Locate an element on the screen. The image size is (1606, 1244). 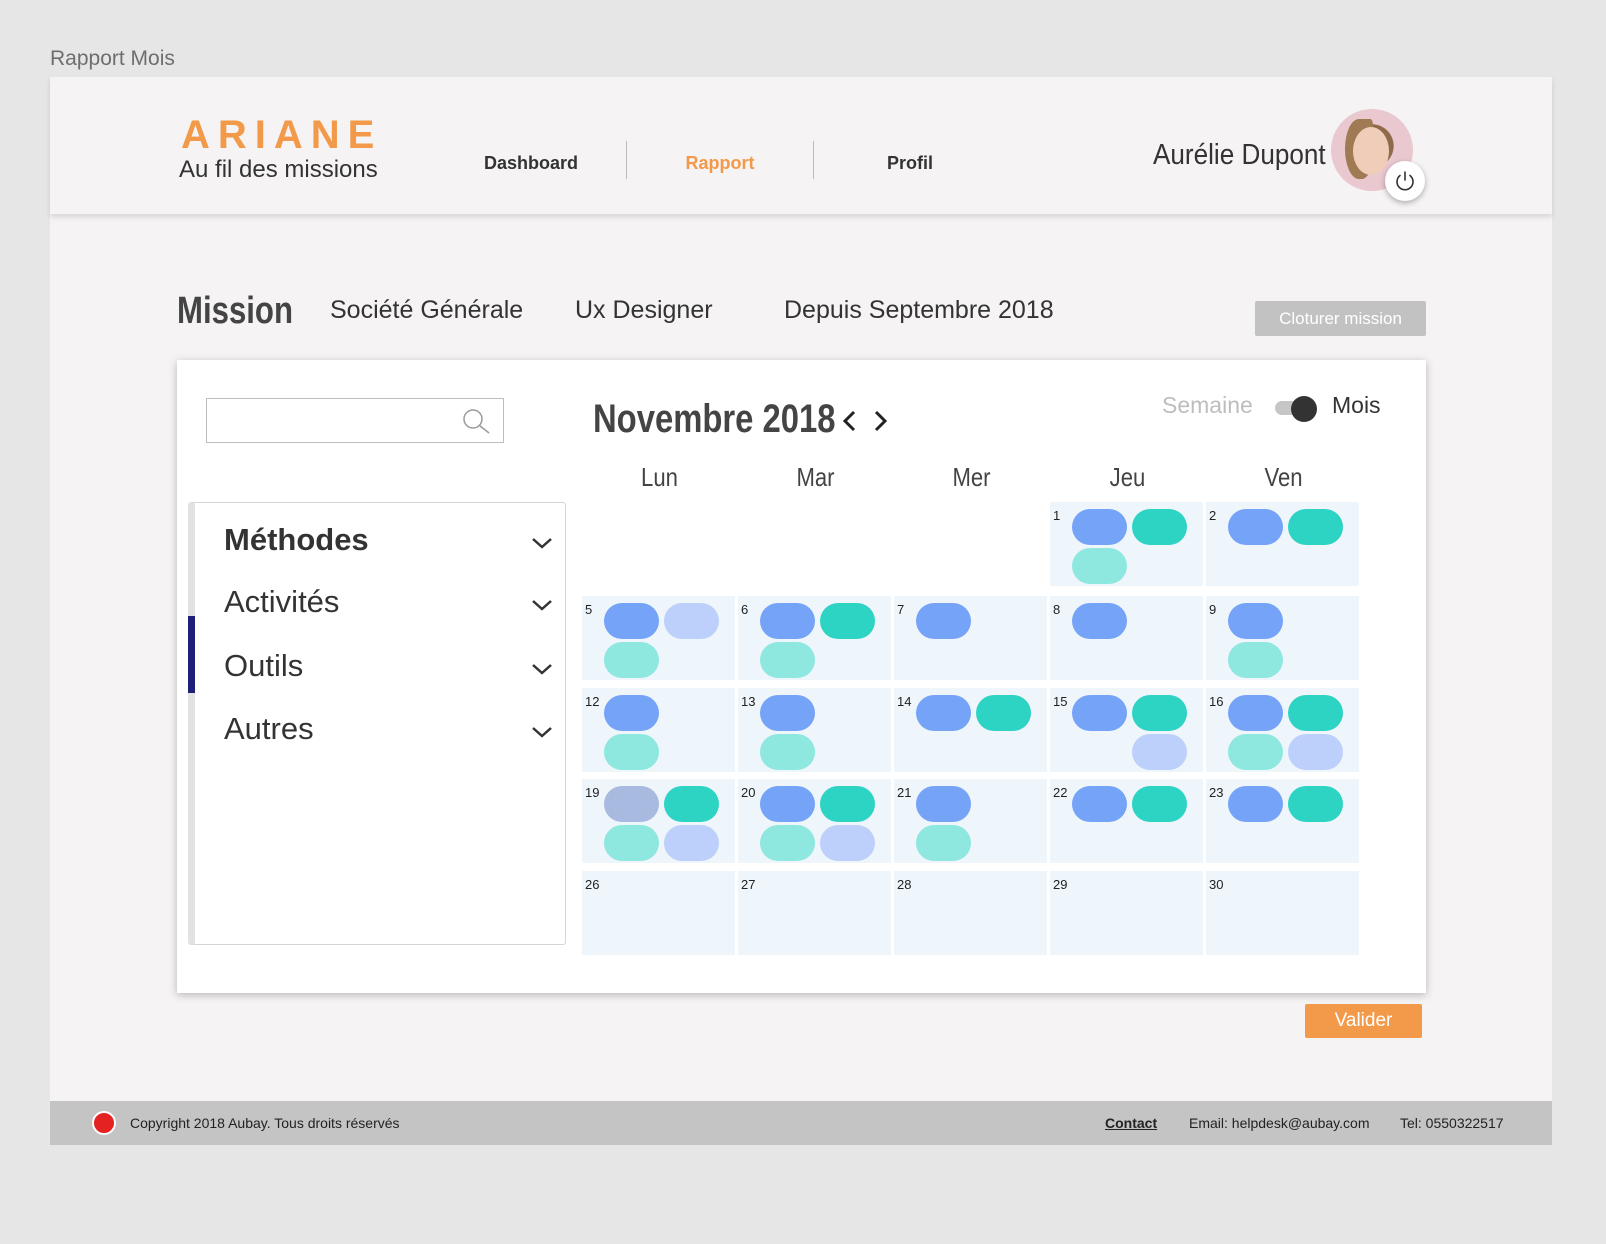
view-toggle is located at coordinates (1297, 409).